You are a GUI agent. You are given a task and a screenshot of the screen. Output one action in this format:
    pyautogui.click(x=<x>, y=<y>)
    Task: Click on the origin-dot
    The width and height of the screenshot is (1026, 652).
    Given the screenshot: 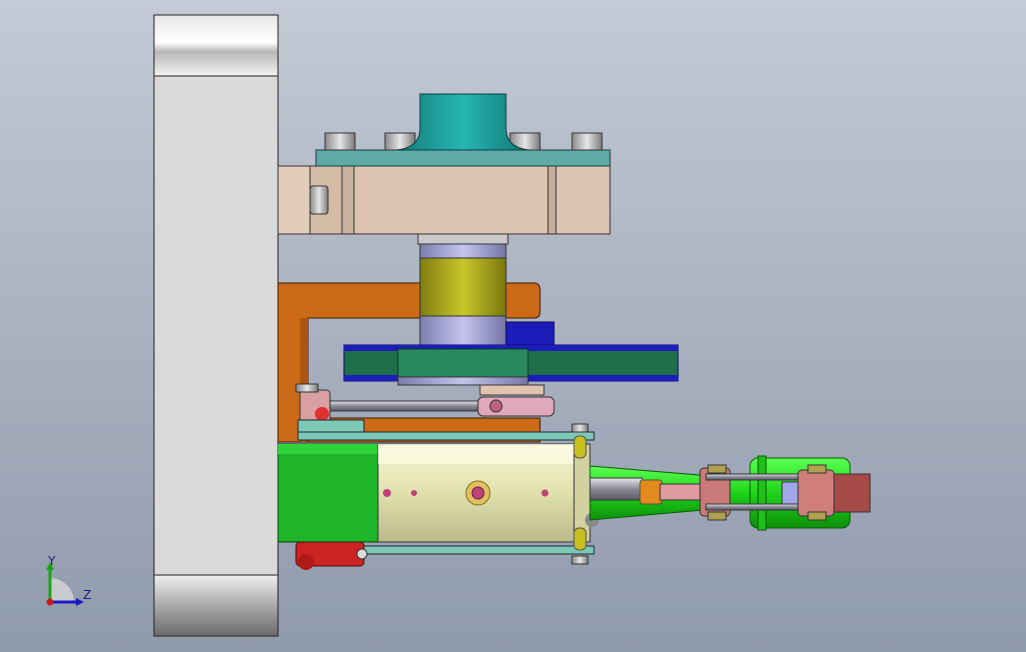 What is the action you would take?
    pyautogui.click(x=50, y=602)
    